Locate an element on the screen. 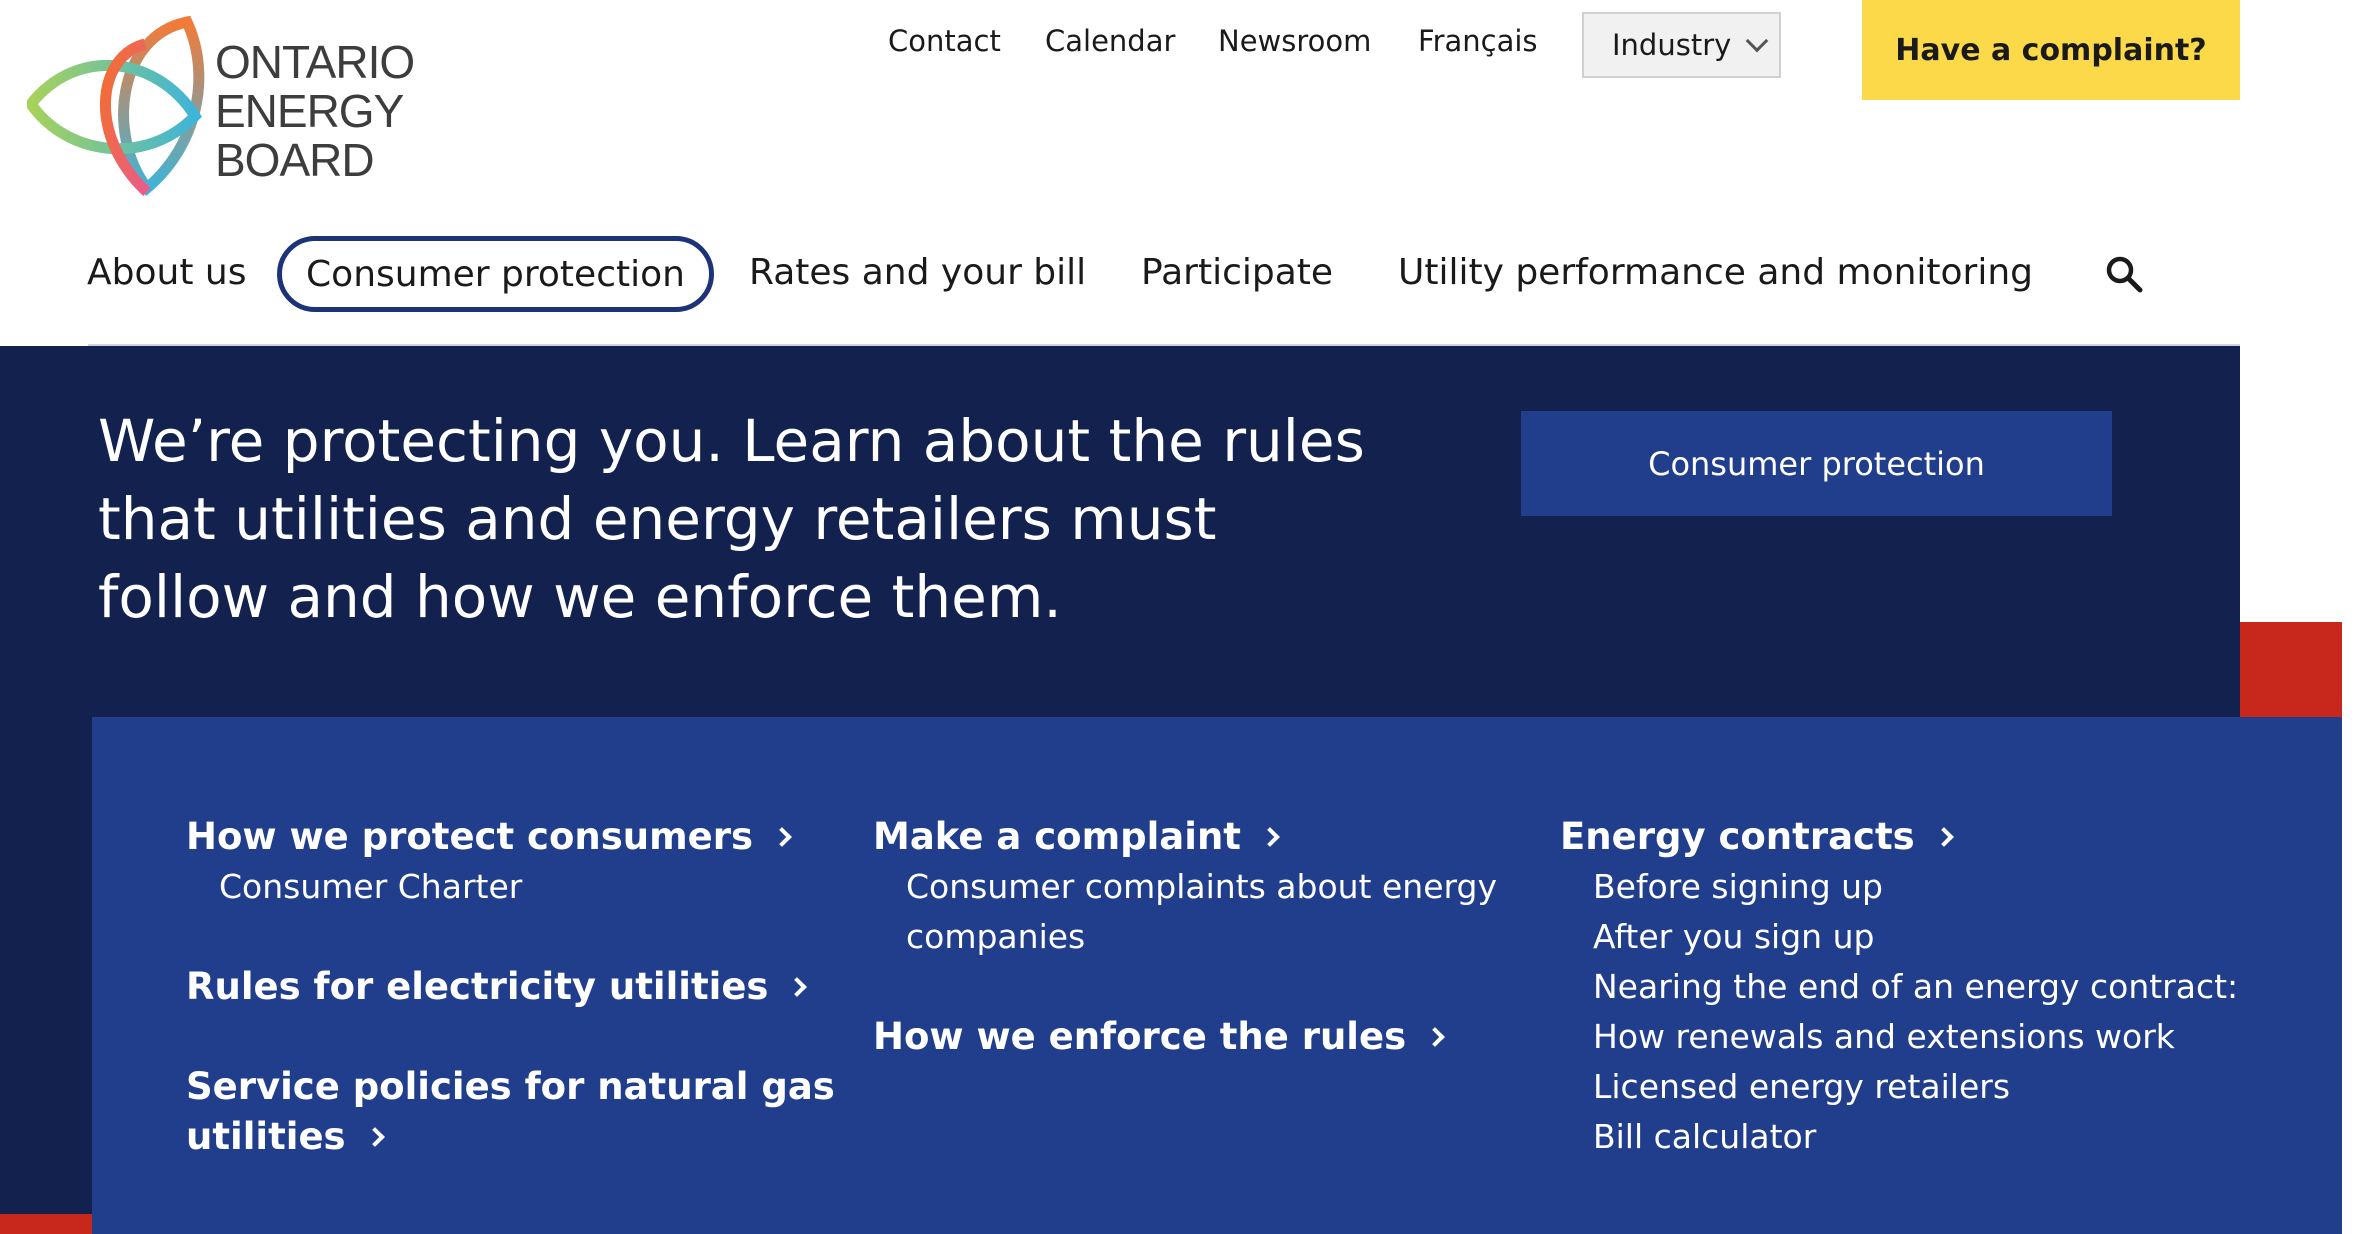 The image size is (2362, 1234). before-signing-link: Before signing up is located at coordinates (1899, 887).